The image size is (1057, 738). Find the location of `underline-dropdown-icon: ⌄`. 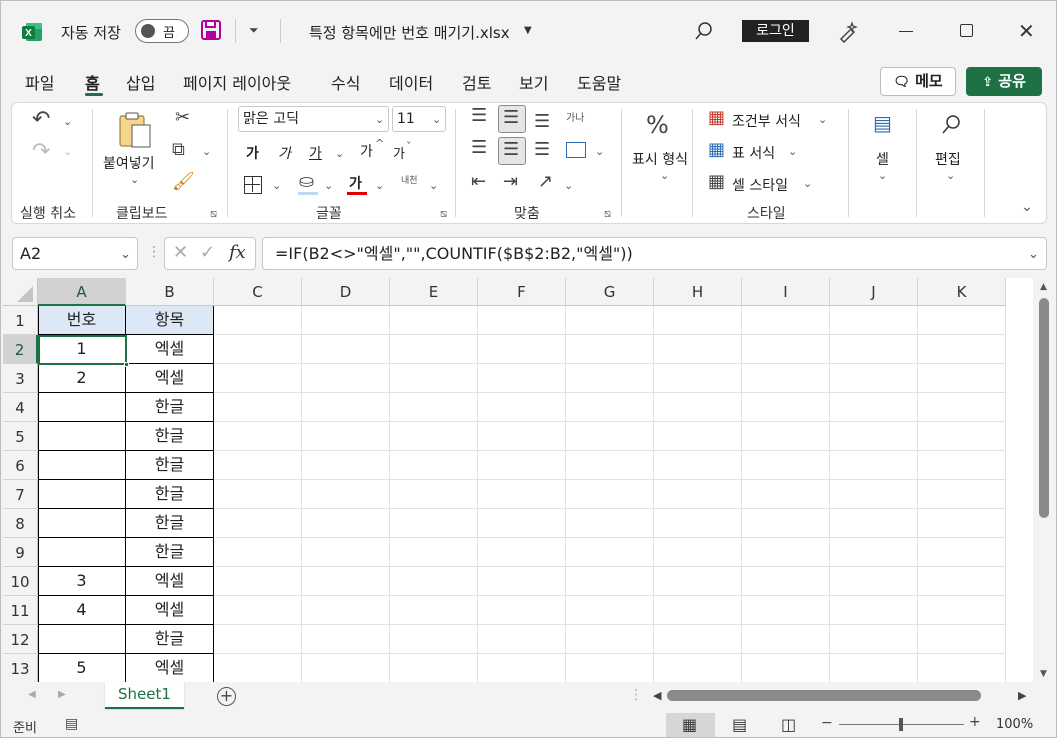

underline-dropdown-icon: ⌄ is located at coordinates (339, 153).